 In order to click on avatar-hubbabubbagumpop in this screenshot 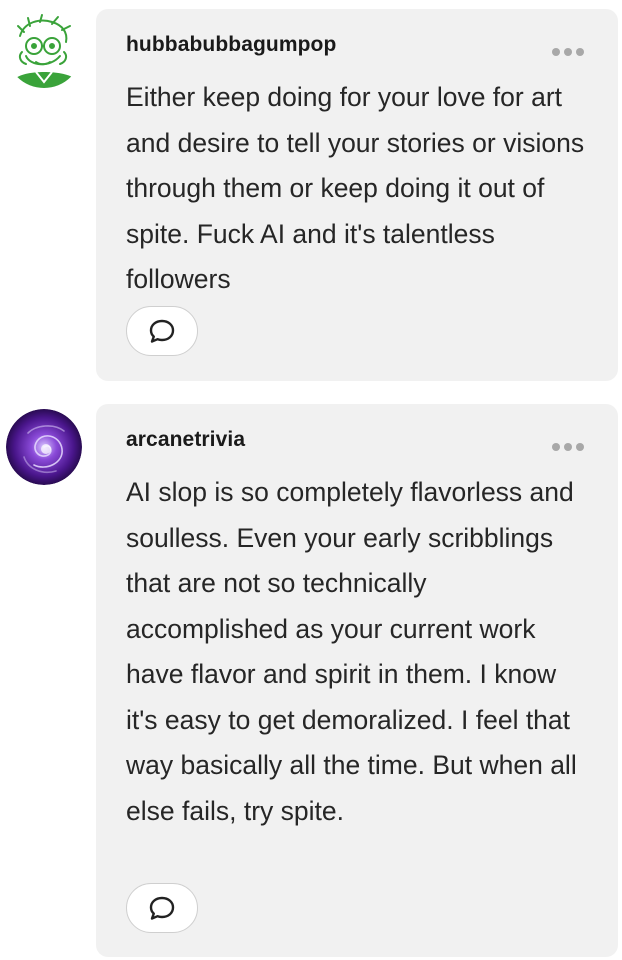, I will do `click(44, 50)`.